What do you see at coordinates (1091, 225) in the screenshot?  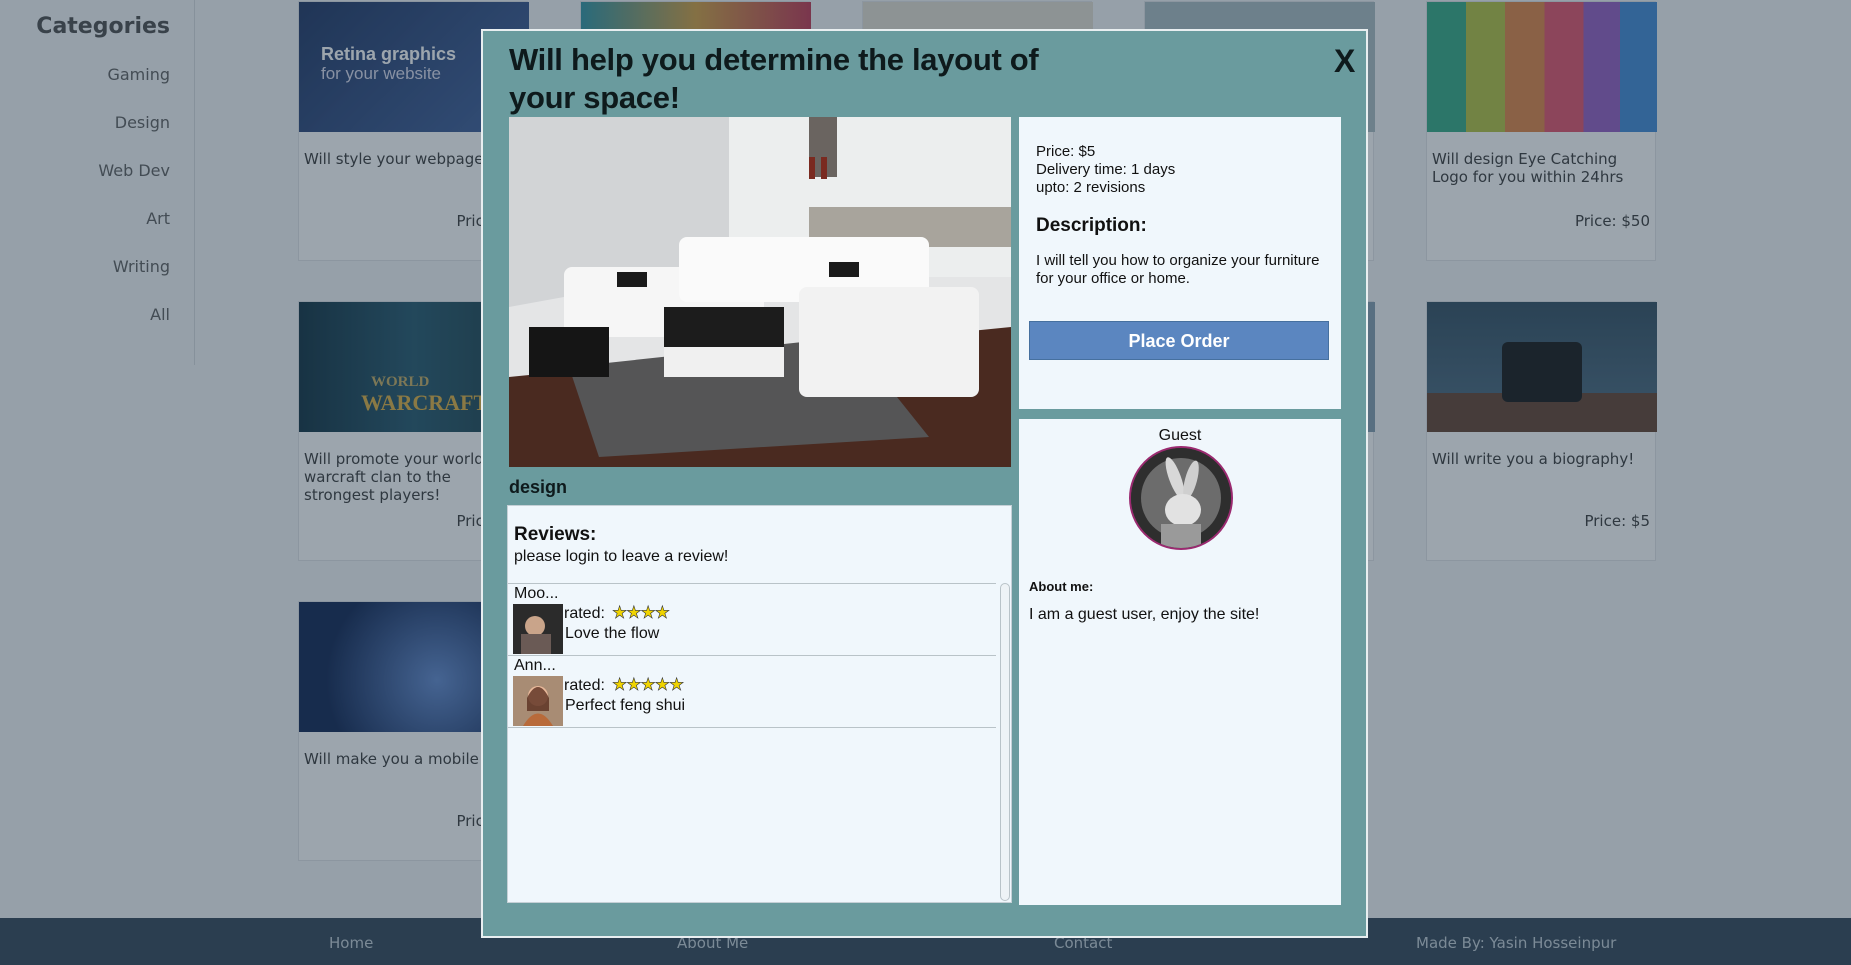 I see `description-heading: Description:` at bounding box center [1091, 225].